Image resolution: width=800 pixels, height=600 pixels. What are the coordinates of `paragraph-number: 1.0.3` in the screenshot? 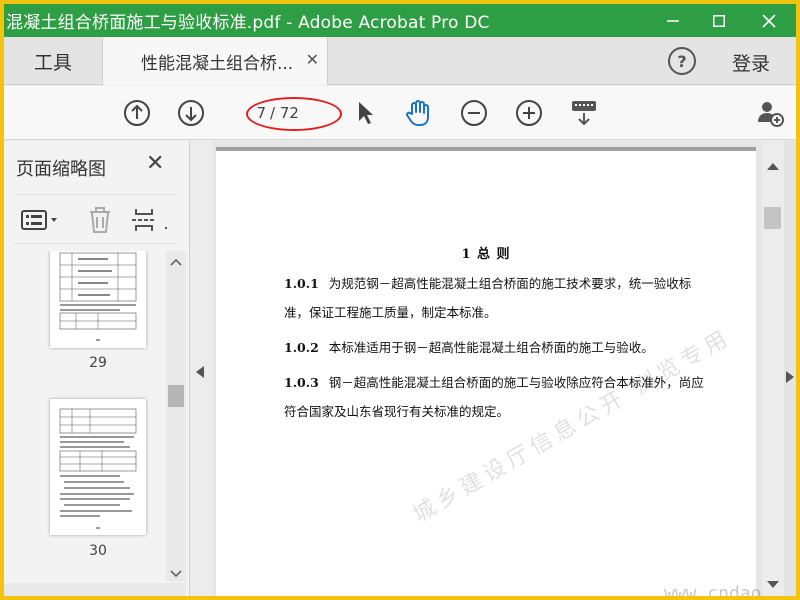 It's located at (301, 382).